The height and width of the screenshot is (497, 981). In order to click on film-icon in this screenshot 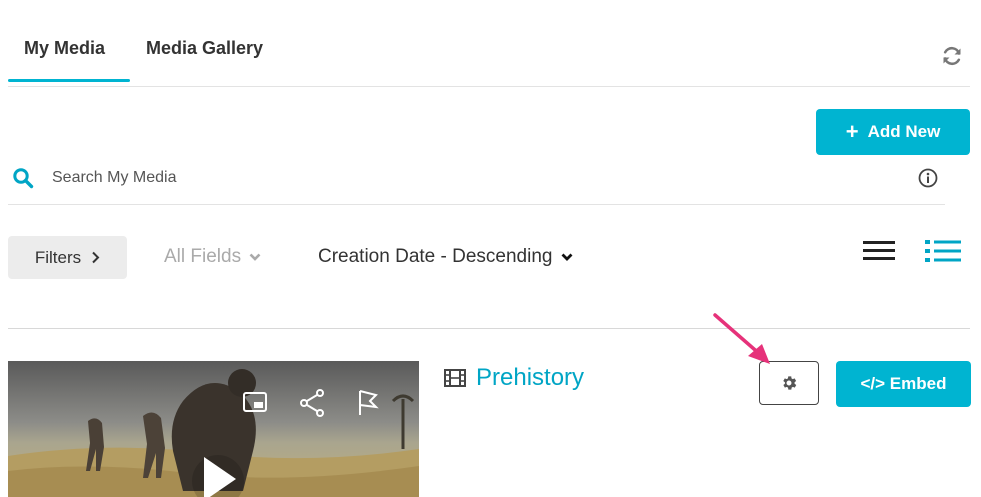, I will do `click(455, 378)`.